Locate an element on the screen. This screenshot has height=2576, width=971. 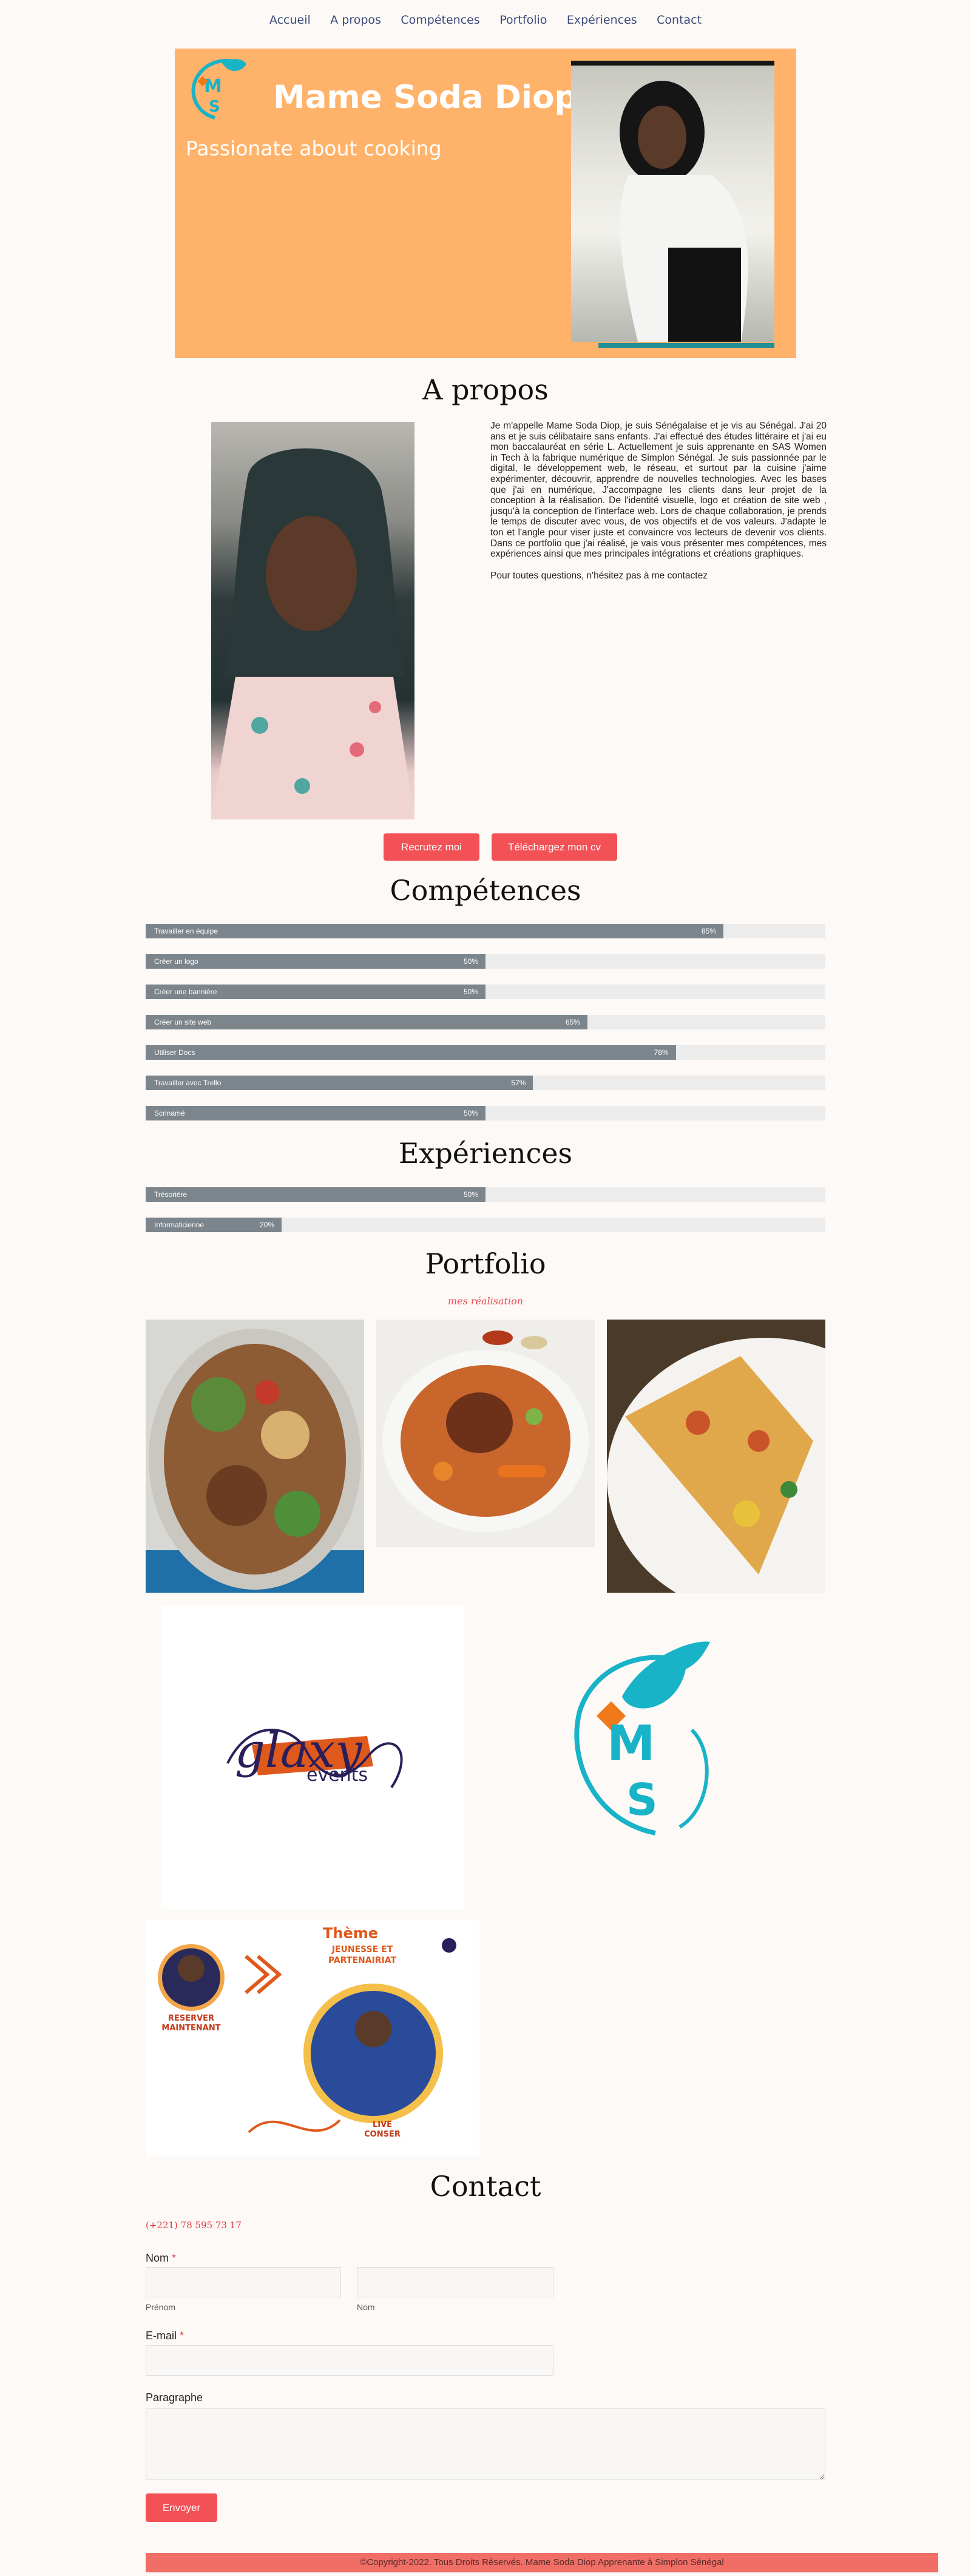
skill-bar-percent: 57% is located at coordinates (518, 1083).